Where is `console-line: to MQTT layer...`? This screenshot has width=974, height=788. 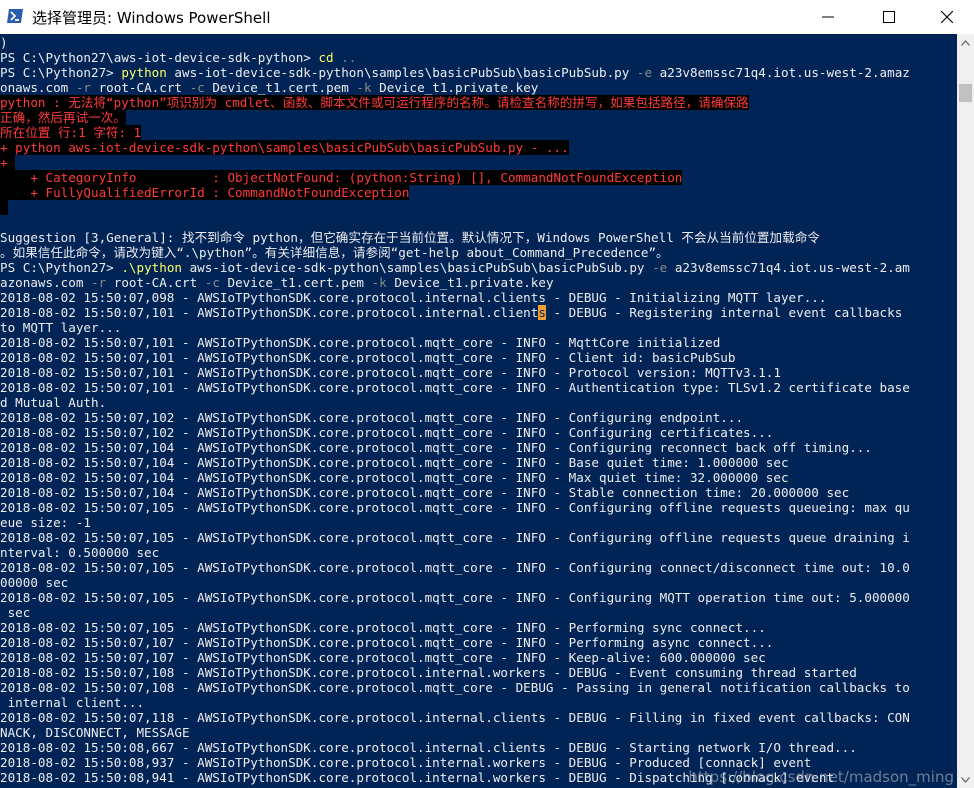 console-line: to MQTT layer... is located at coordinates (60, 327).